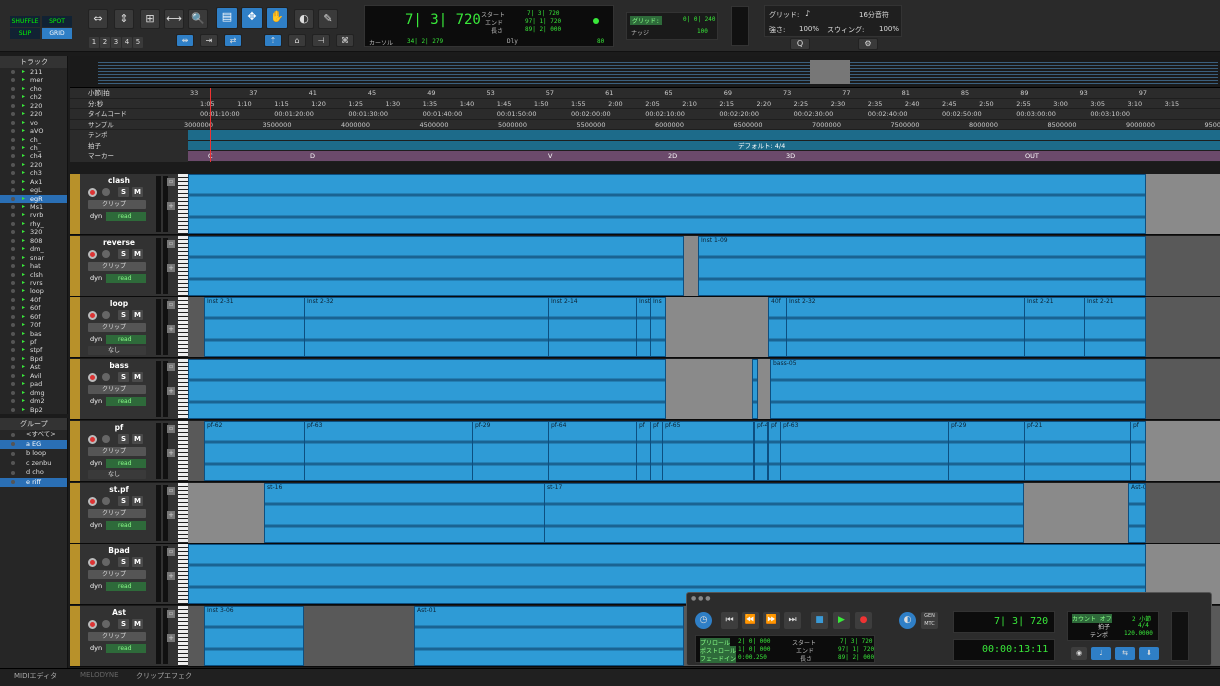 This screenshot has height=686, width=1220. What do you see at coordinates (33, 334) in the screenshot?
I see `track-list-item: ▸ bas` at bounding box center [33, 334].